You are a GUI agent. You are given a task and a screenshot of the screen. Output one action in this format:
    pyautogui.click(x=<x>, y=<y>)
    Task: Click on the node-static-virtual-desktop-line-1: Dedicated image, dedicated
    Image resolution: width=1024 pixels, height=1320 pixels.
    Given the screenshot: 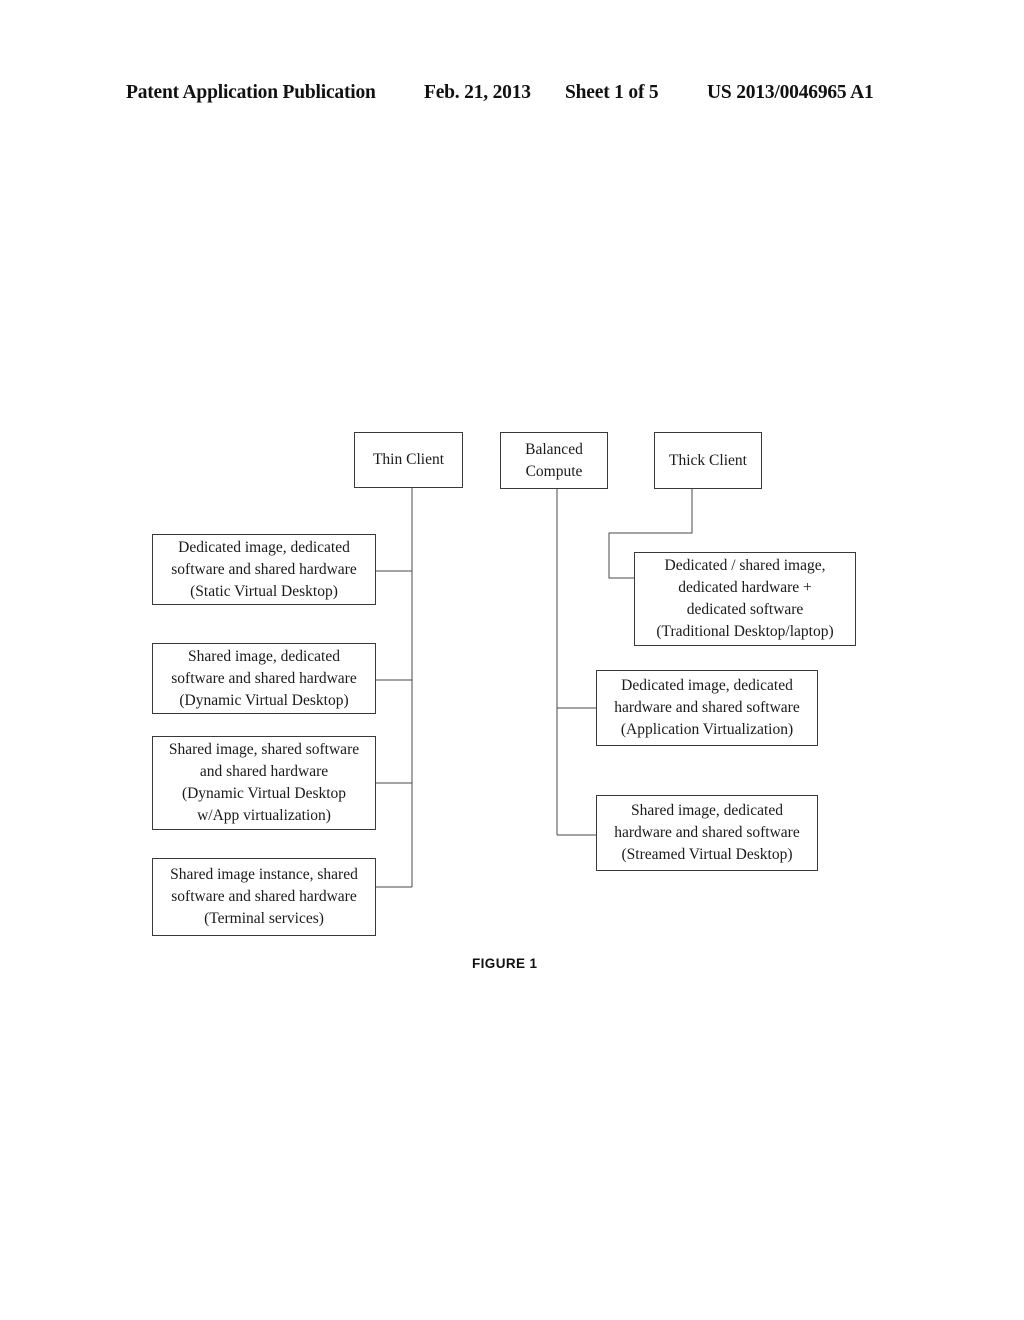 What is the action you would take?
    pyautogui.click(x=264, y=547)
    